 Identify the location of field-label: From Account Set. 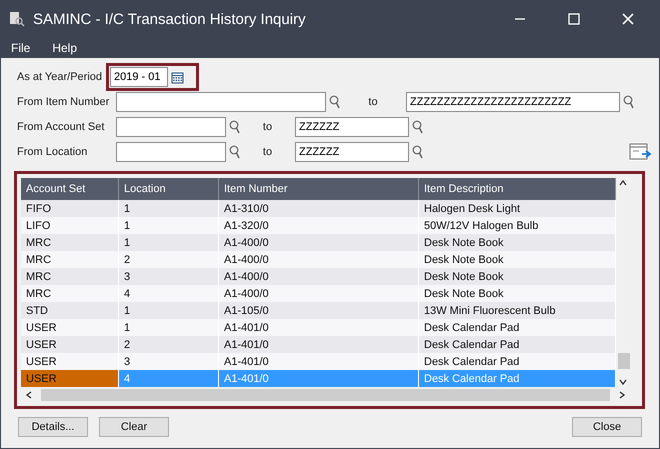
(61, 127).